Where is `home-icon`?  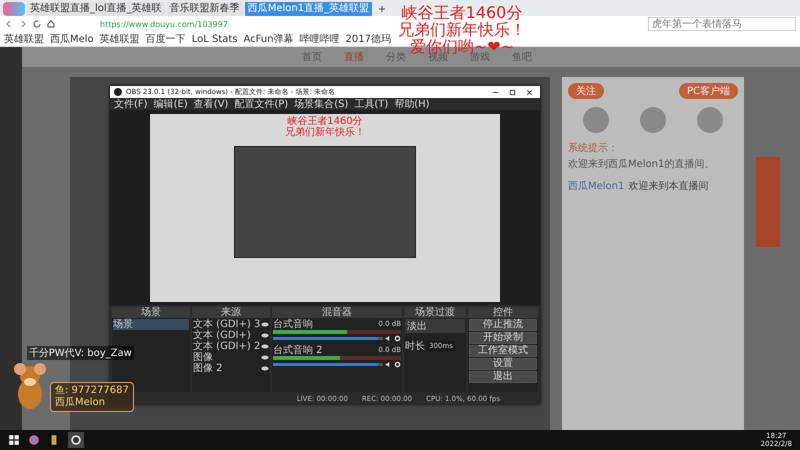 home-icon is located at coordinates (51, 24).